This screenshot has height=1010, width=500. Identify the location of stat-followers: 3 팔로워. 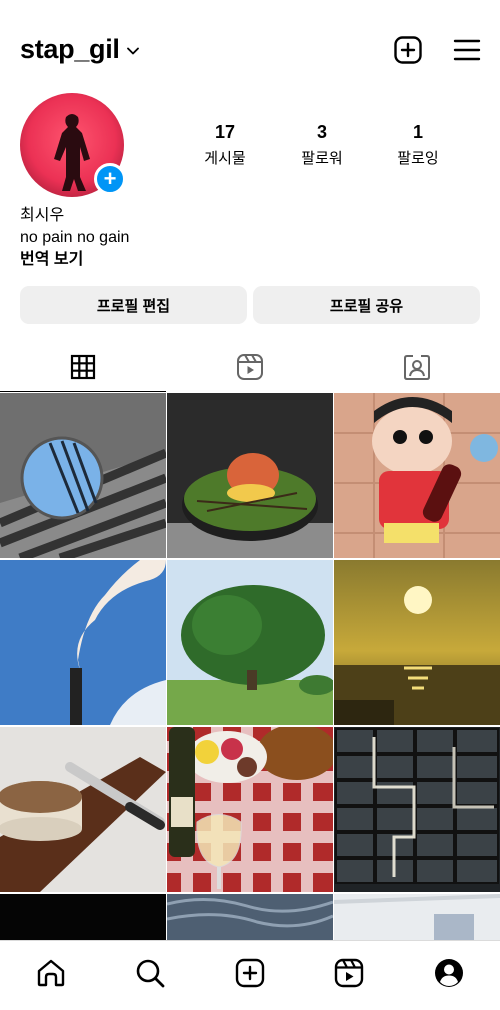
(322, 145).